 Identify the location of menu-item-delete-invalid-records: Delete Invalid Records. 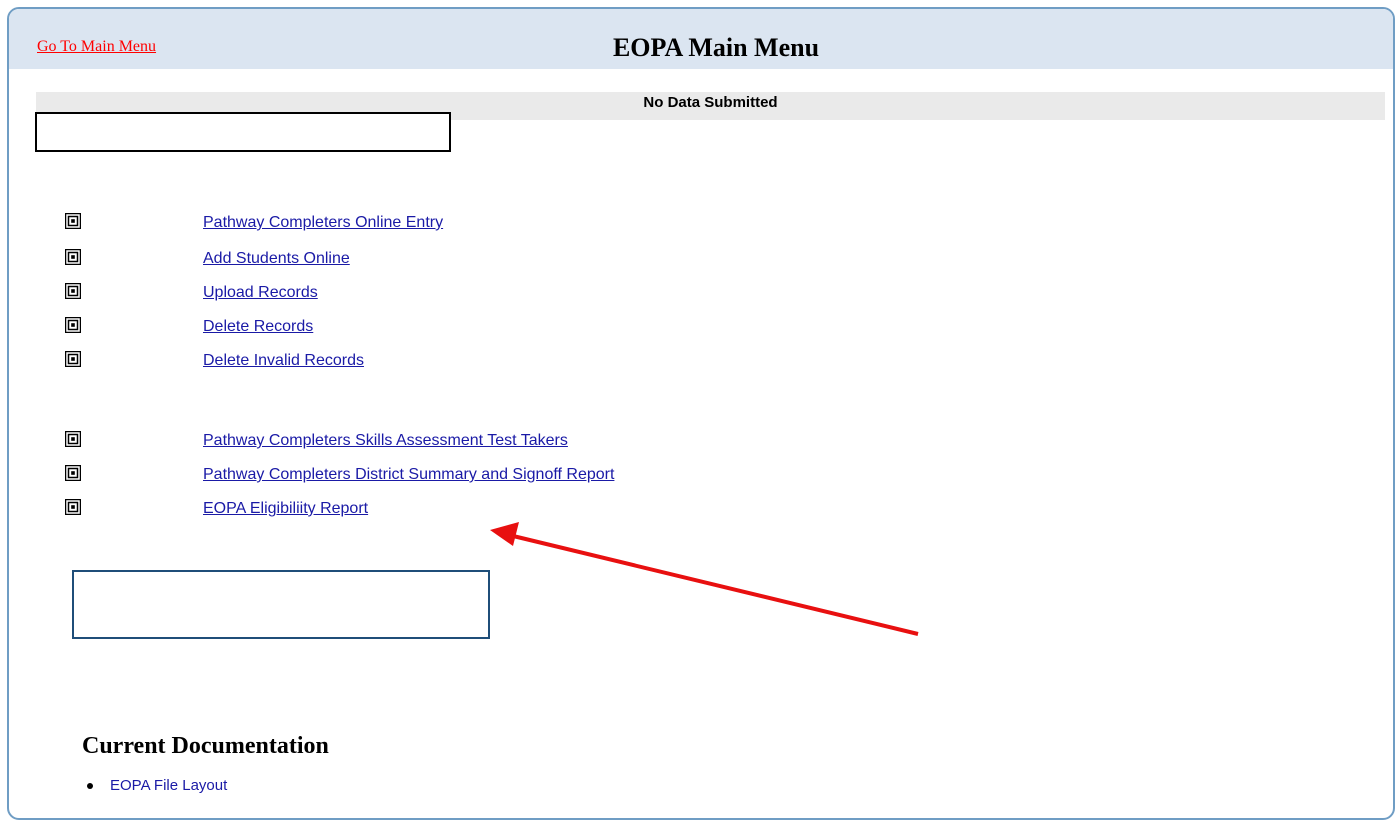
(459, 363).